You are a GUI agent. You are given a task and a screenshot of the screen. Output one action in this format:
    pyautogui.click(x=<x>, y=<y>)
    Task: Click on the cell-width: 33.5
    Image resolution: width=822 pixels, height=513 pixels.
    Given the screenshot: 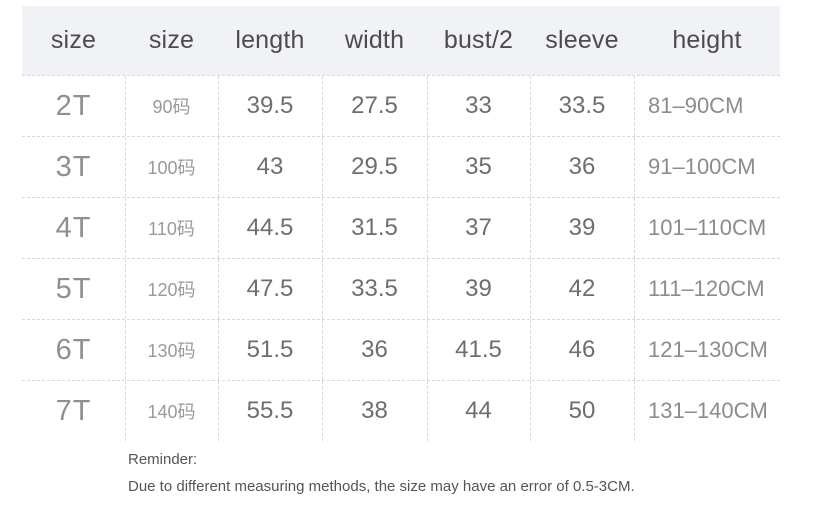 What is the action you would take?
    pyautogui.click(x=374, y=289)
    